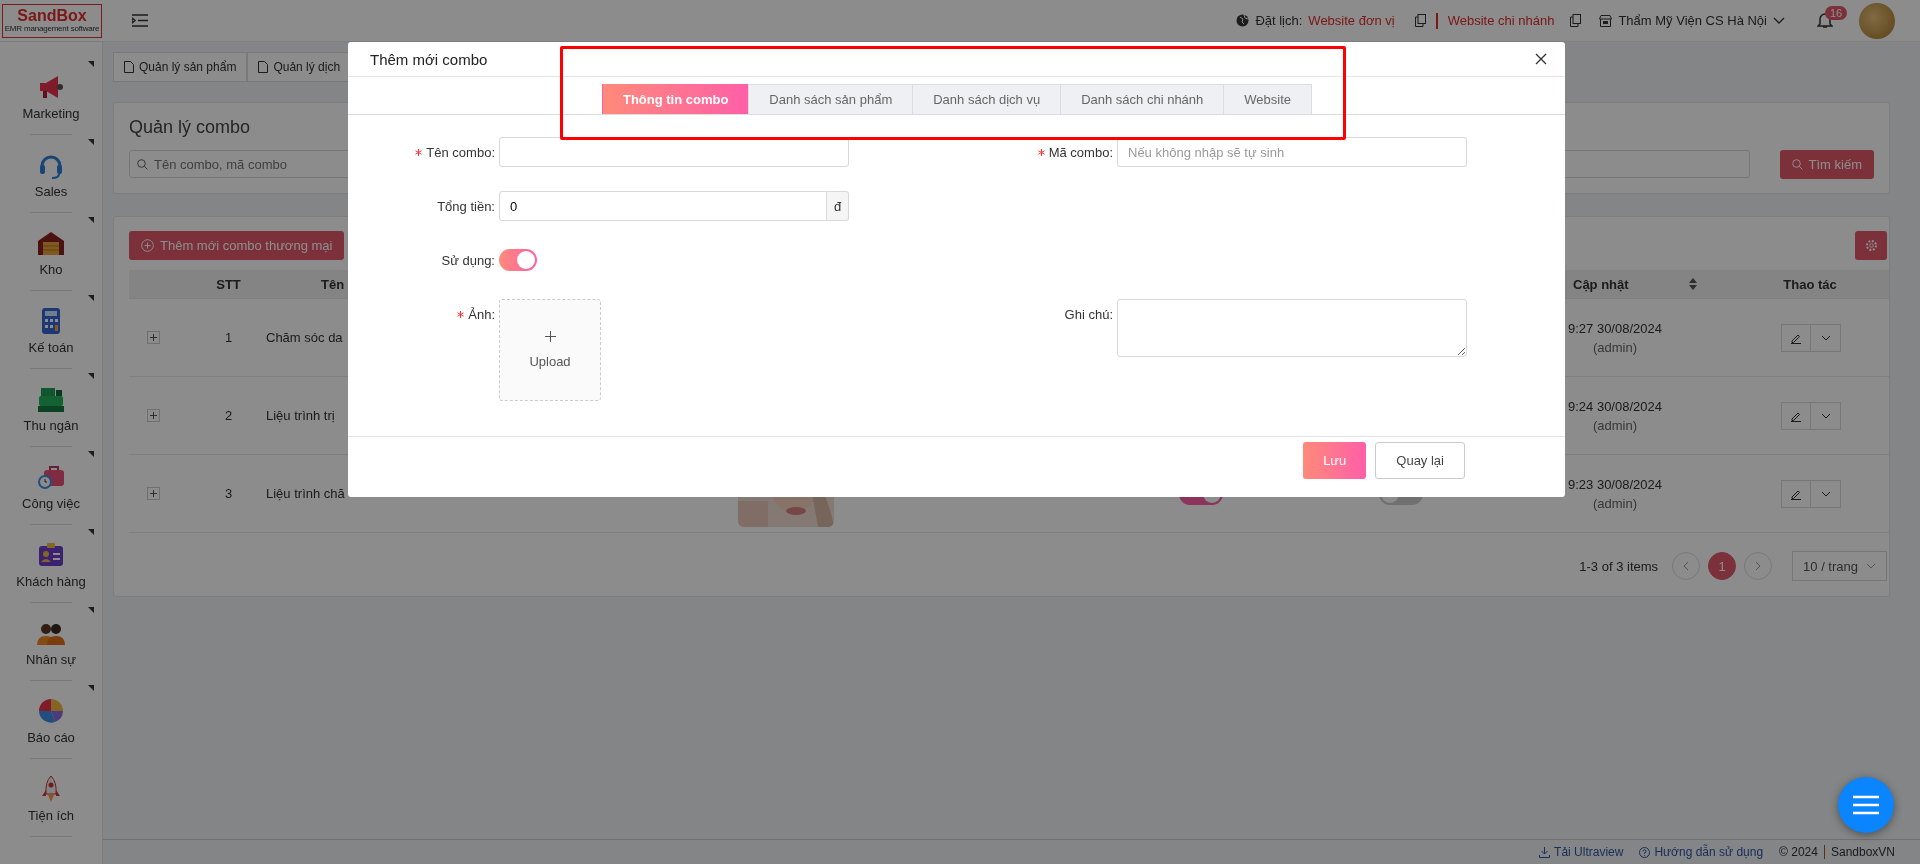 This screenshot has width=1920, height=864. Describe the element at coordinates (1836, 13) in the screenshot. I see `notification-badge: 16` at that location.